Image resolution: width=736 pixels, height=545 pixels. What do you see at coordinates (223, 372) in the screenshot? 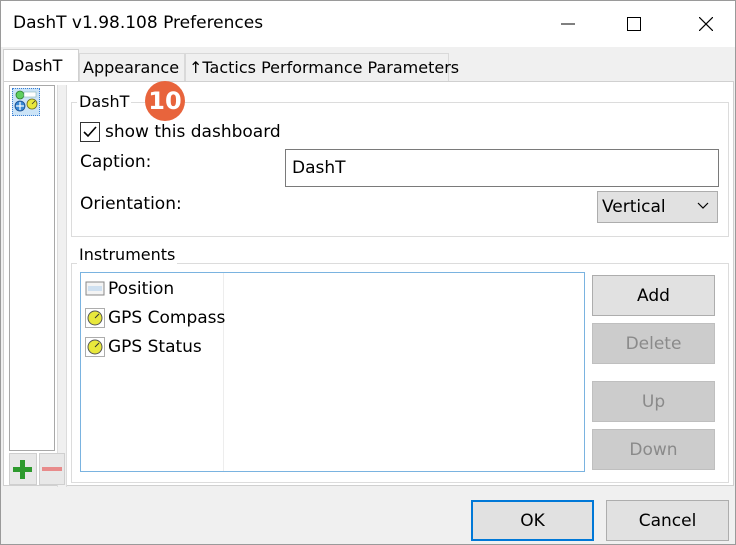
I see `list-column-divider` at bounding box center [223, 372].